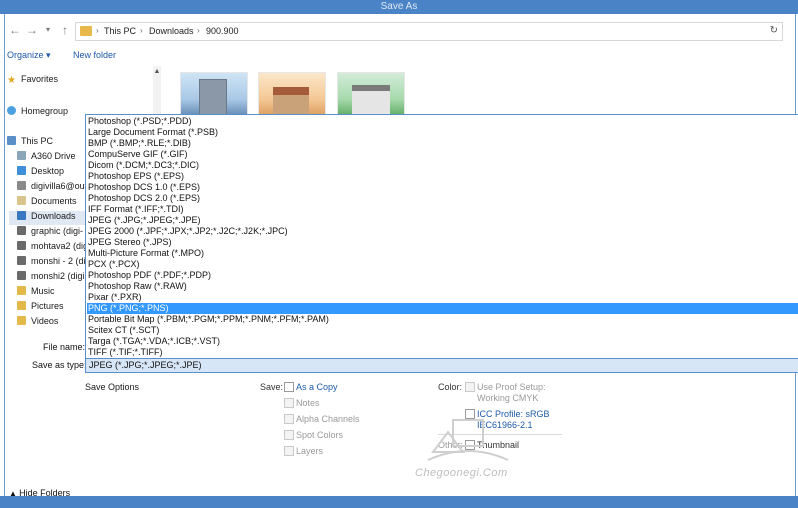 The image size is (798, 508). I want to click on scroll-up-icon: ▲, so click(157, 71).